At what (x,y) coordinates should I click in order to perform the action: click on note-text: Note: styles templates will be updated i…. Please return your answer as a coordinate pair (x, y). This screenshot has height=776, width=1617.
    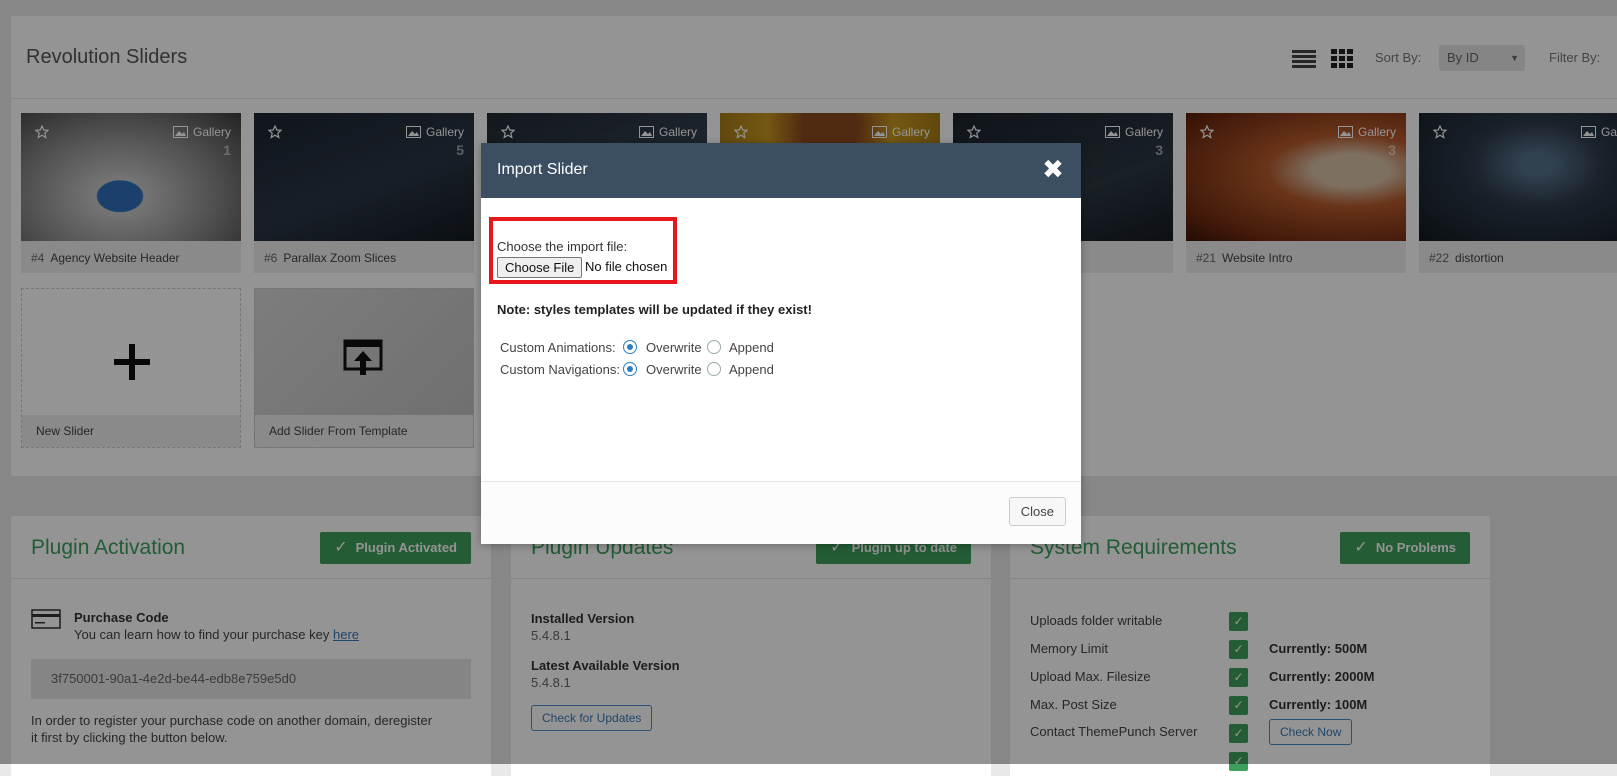
    Looking at the image, I should click on (654, 309).